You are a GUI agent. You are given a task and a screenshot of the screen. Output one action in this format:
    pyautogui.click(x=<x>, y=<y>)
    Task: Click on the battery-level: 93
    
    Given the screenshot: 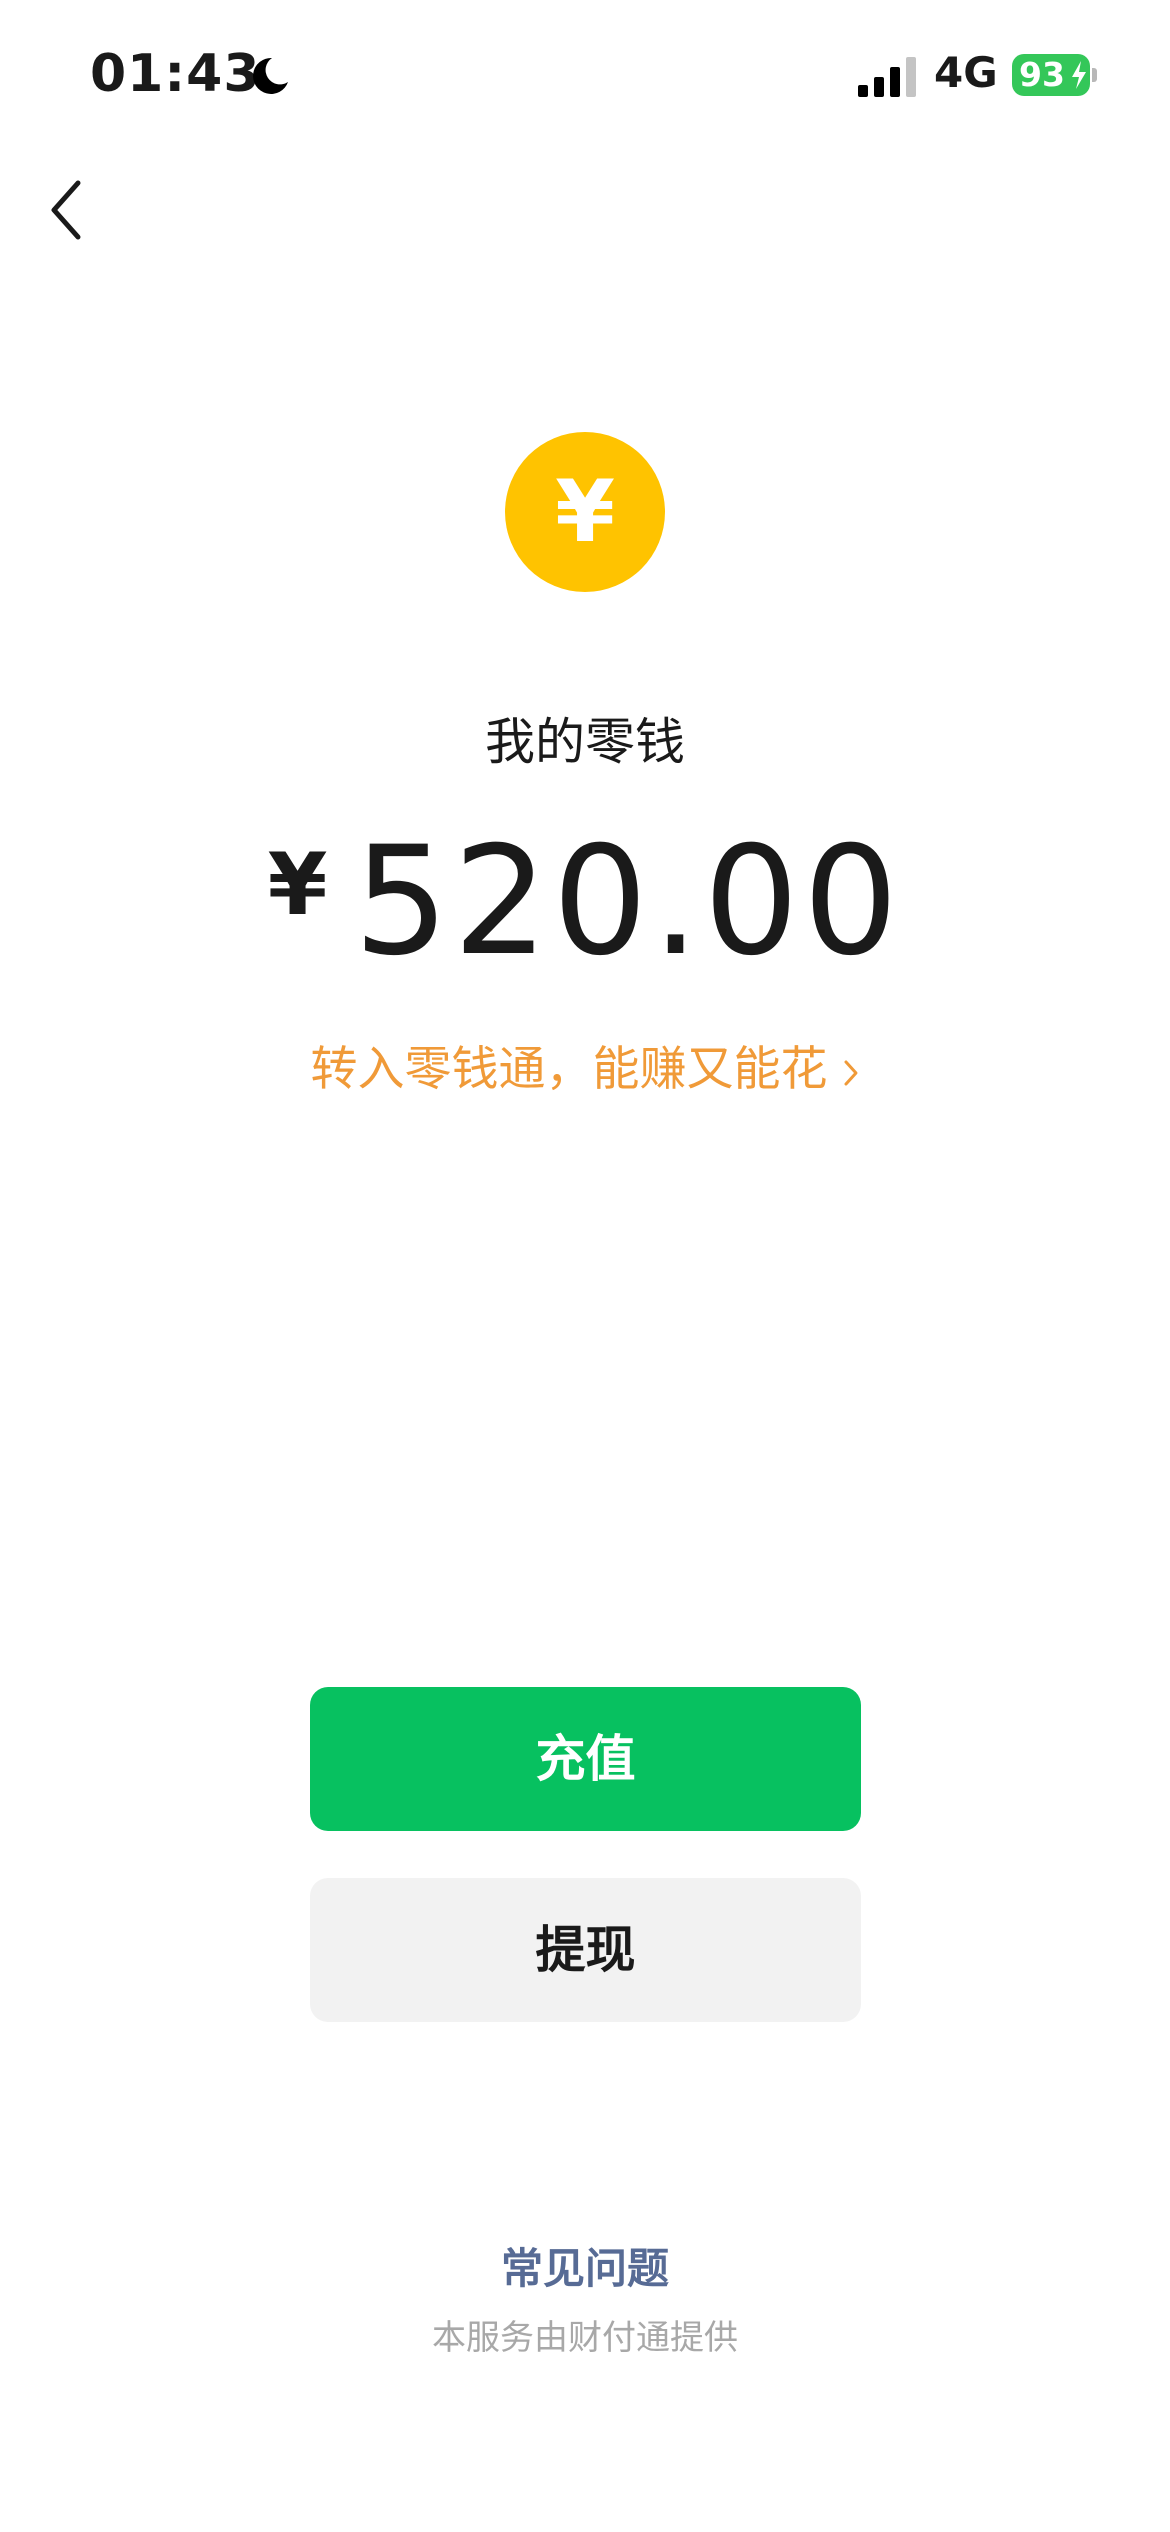 What is the action you would take?
    pyautogui.click(x=1042, y=74)
    